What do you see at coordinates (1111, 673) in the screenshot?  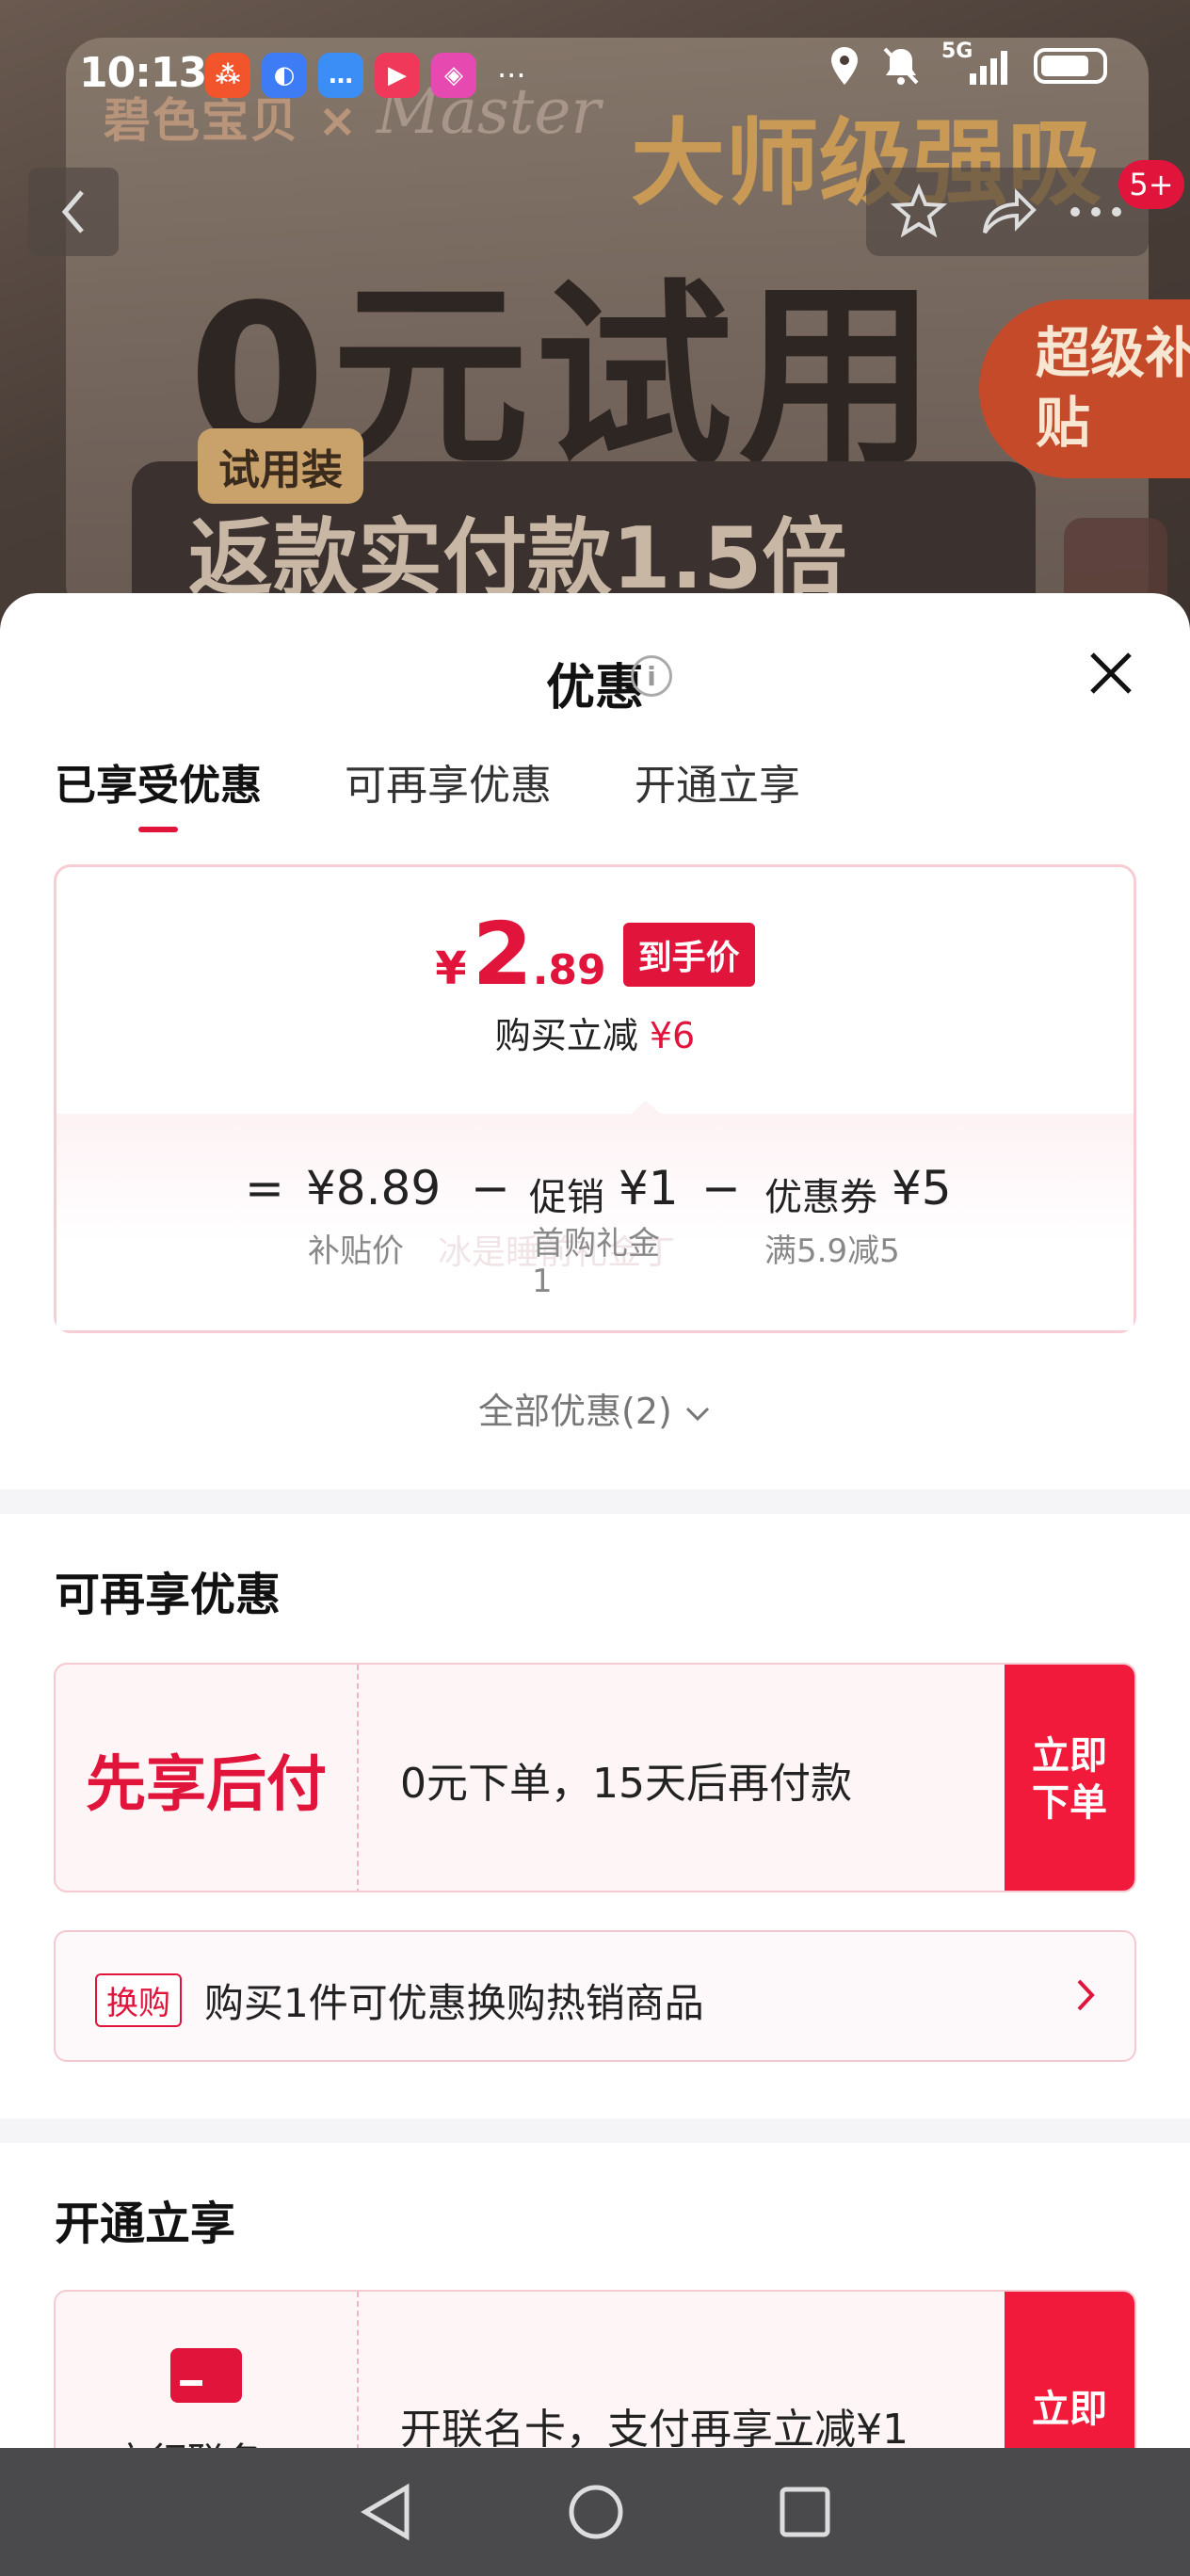 I see `close-icon` at bounding box center [1111, 673].